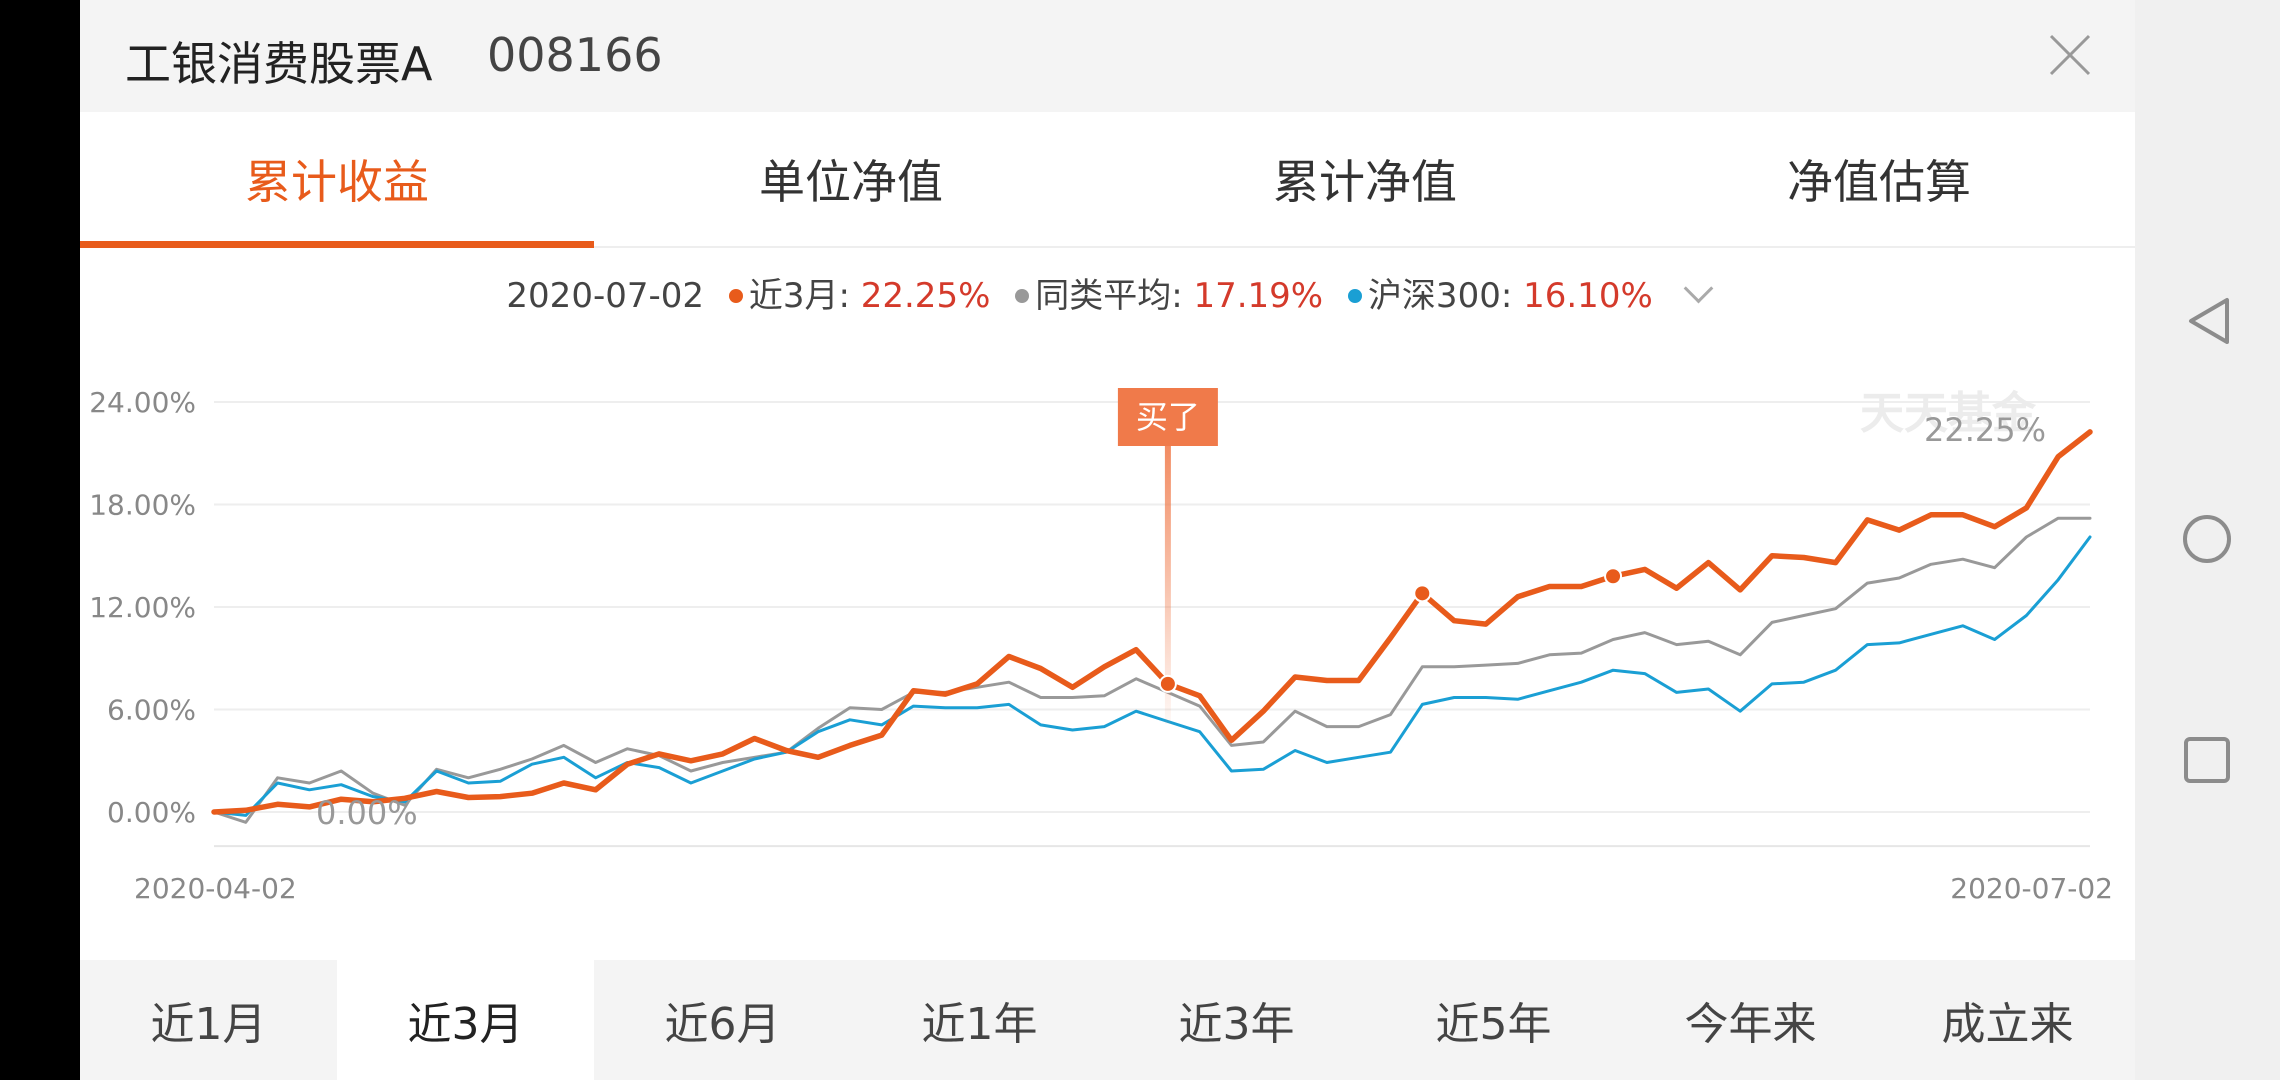 This screenshot has width=2280, height=1080. What do you see at coordinates (2209, 321) in the screenshot?
I see `back-triangle-icon` at bounding box center [2209, 321].